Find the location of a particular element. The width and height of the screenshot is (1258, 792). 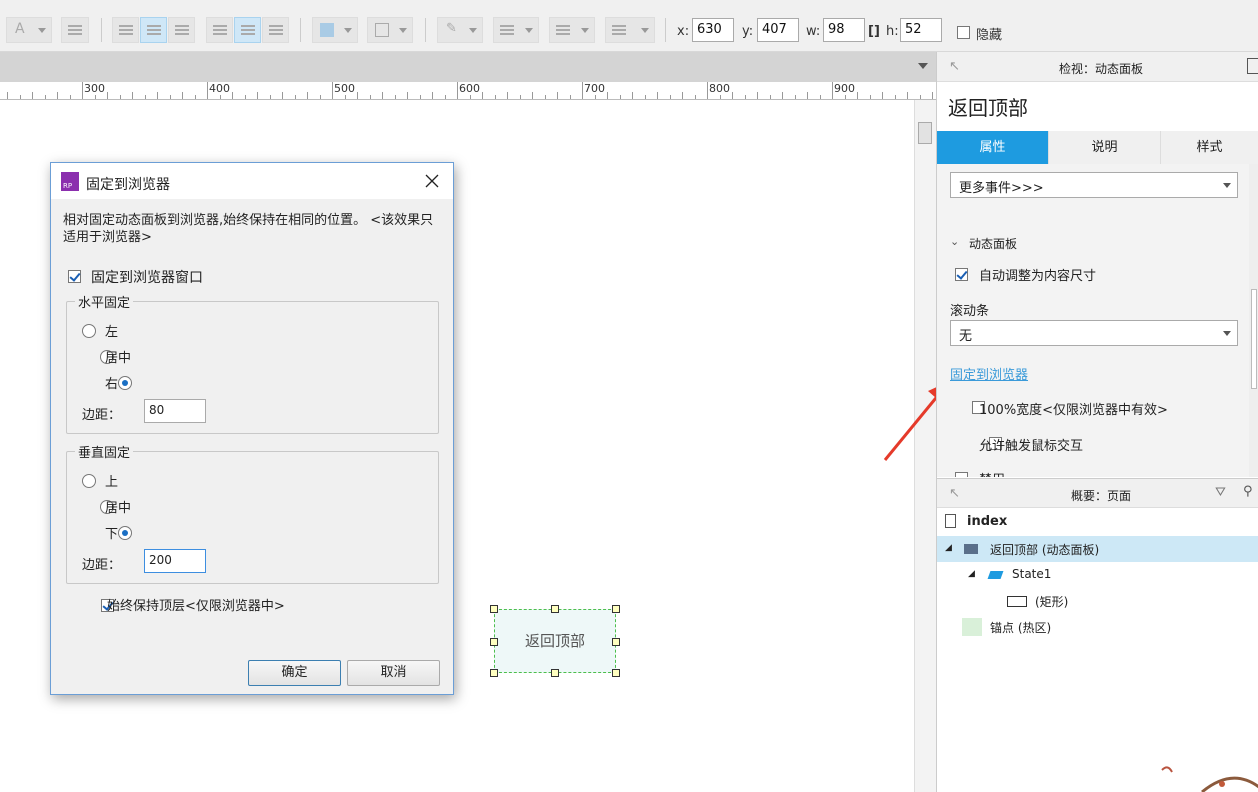

auto-fit-checkbox is located at coordinates (961, 274).